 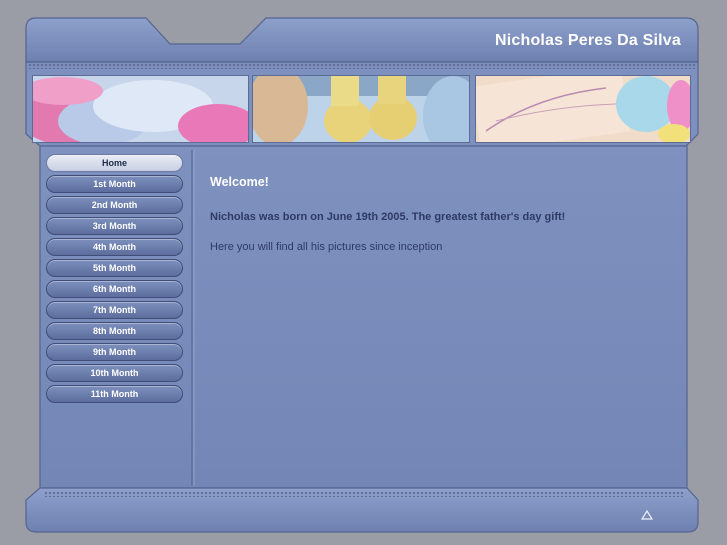 I want to click on baby-clothes-photo, so click(x=140, y=109).